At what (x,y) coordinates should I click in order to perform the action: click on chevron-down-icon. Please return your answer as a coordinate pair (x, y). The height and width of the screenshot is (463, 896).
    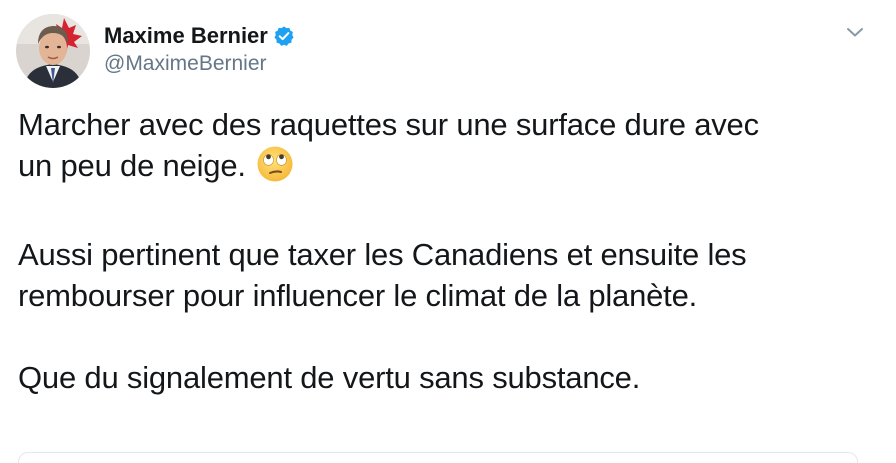
    Looking at the image, I should click on (855, 32).